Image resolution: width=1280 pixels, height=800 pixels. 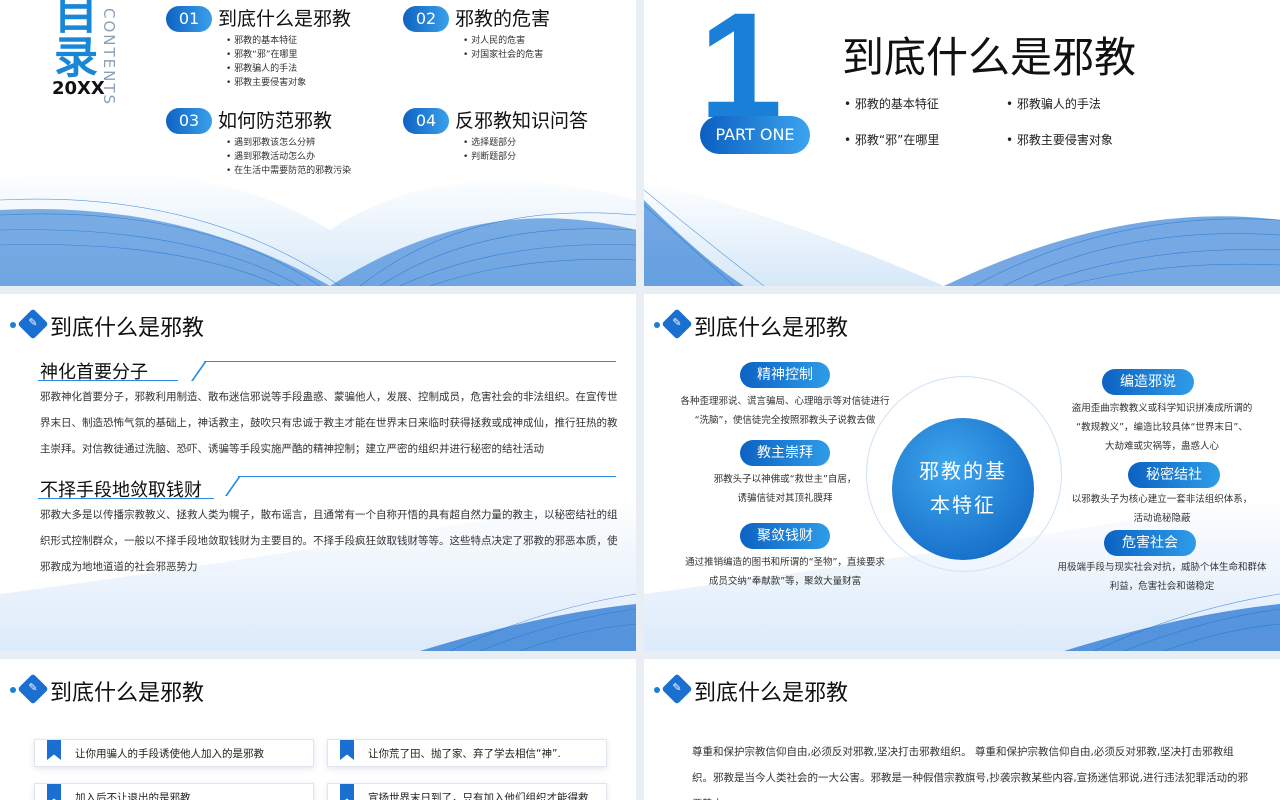 What do you see at coordinates (464, 754) in the screenshot?
I see `card-text: 让你荒了田、抛了家、弃了学去相信“神”.` at bounding box center [464, 754].